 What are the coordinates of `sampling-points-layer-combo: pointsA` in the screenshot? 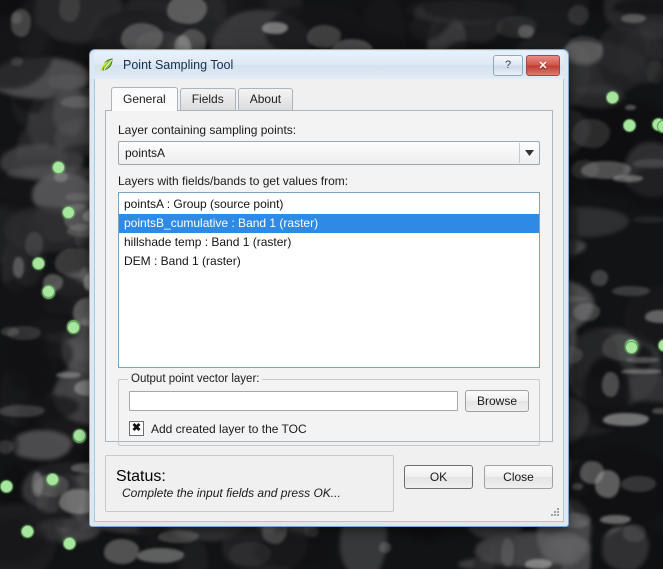 It's located at (329, 153).